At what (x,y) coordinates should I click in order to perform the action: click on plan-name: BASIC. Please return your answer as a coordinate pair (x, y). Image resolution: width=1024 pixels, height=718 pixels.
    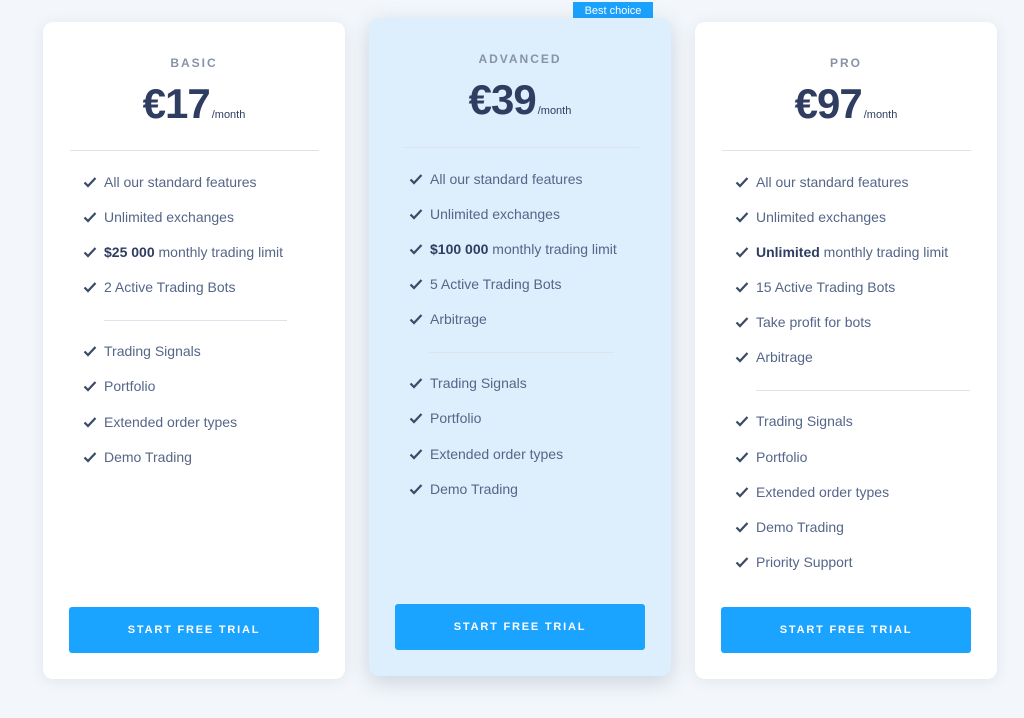
    Looking at the image, I should click on (194, 63).